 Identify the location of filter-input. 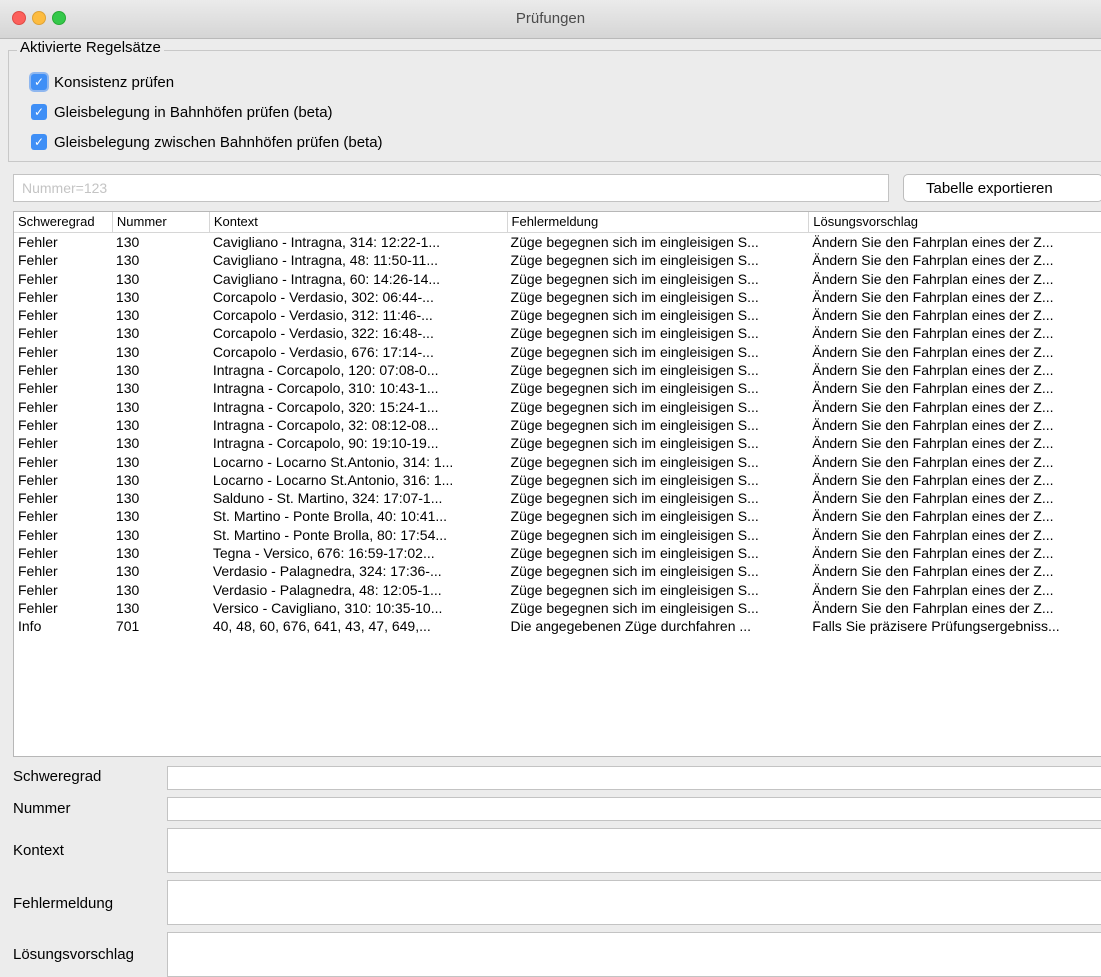
(451, 188).